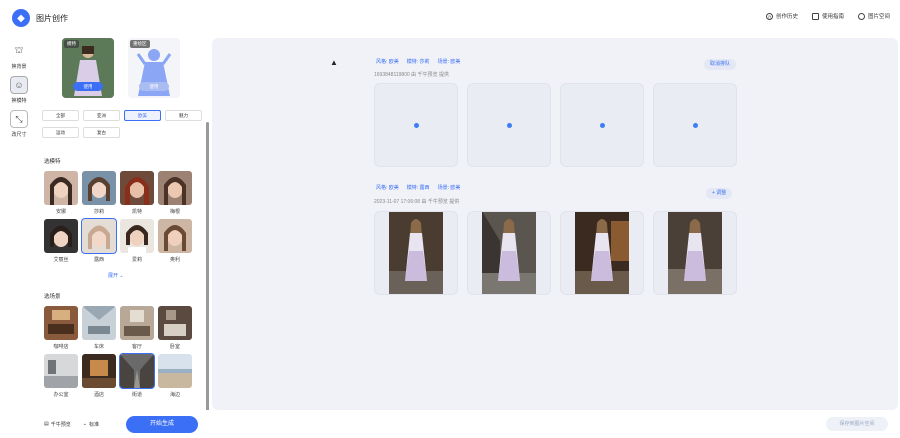 This screenshot has width=900, height=438. What do you see at coordinates (81, 132) in the screenshot?
I see `style-chips-row2: 运动 复古` at bounding box center [81, 132].